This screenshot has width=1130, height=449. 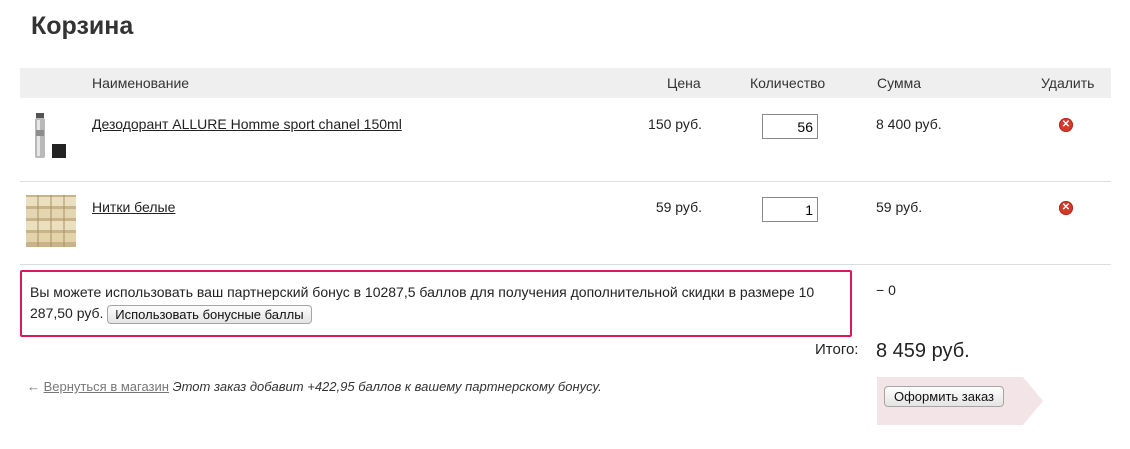 I want to click on product-price: 59 руб., so click(x=678, y=207).